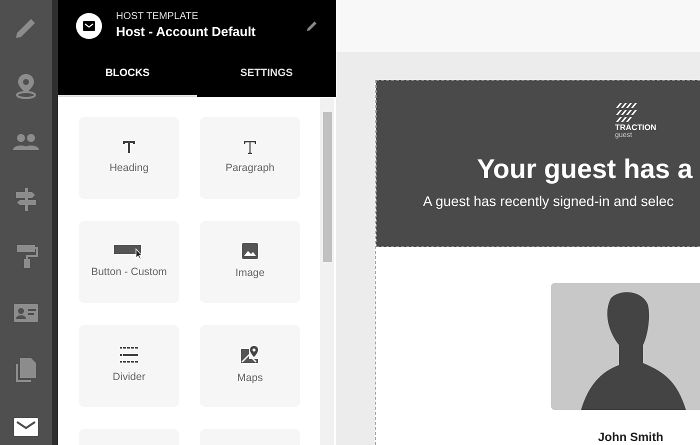 Image resolution: width=700 pixels, height=445 pixels. I want to click on button-cursor-icon, so click(129, 251).